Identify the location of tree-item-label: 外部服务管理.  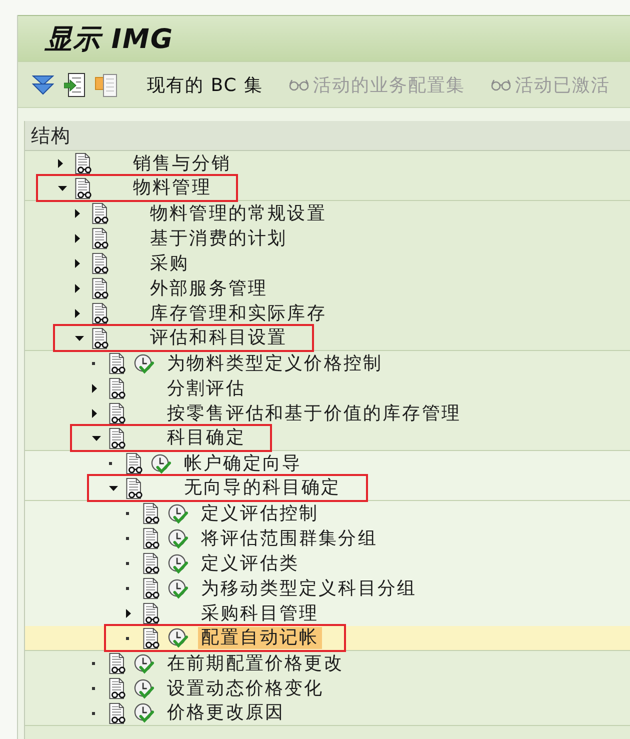
(209, 289).